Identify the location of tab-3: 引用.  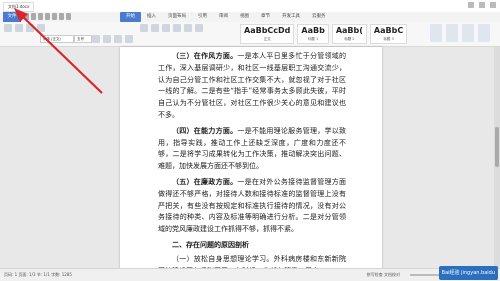
(202, 17).